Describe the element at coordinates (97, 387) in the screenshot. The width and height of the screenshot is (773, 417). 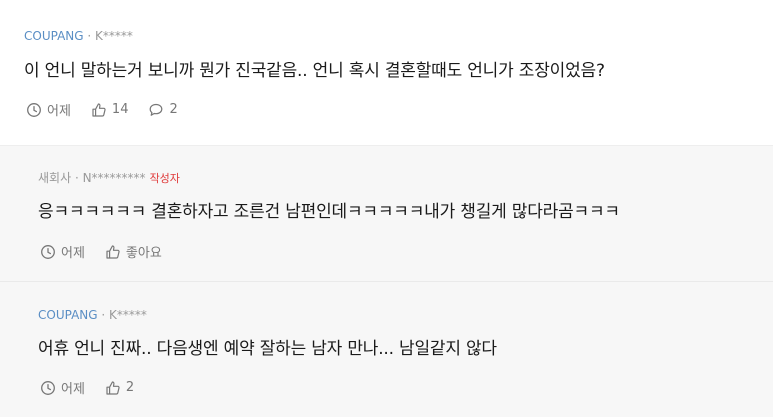
I see `comment-actions: 어제 2` at that location.